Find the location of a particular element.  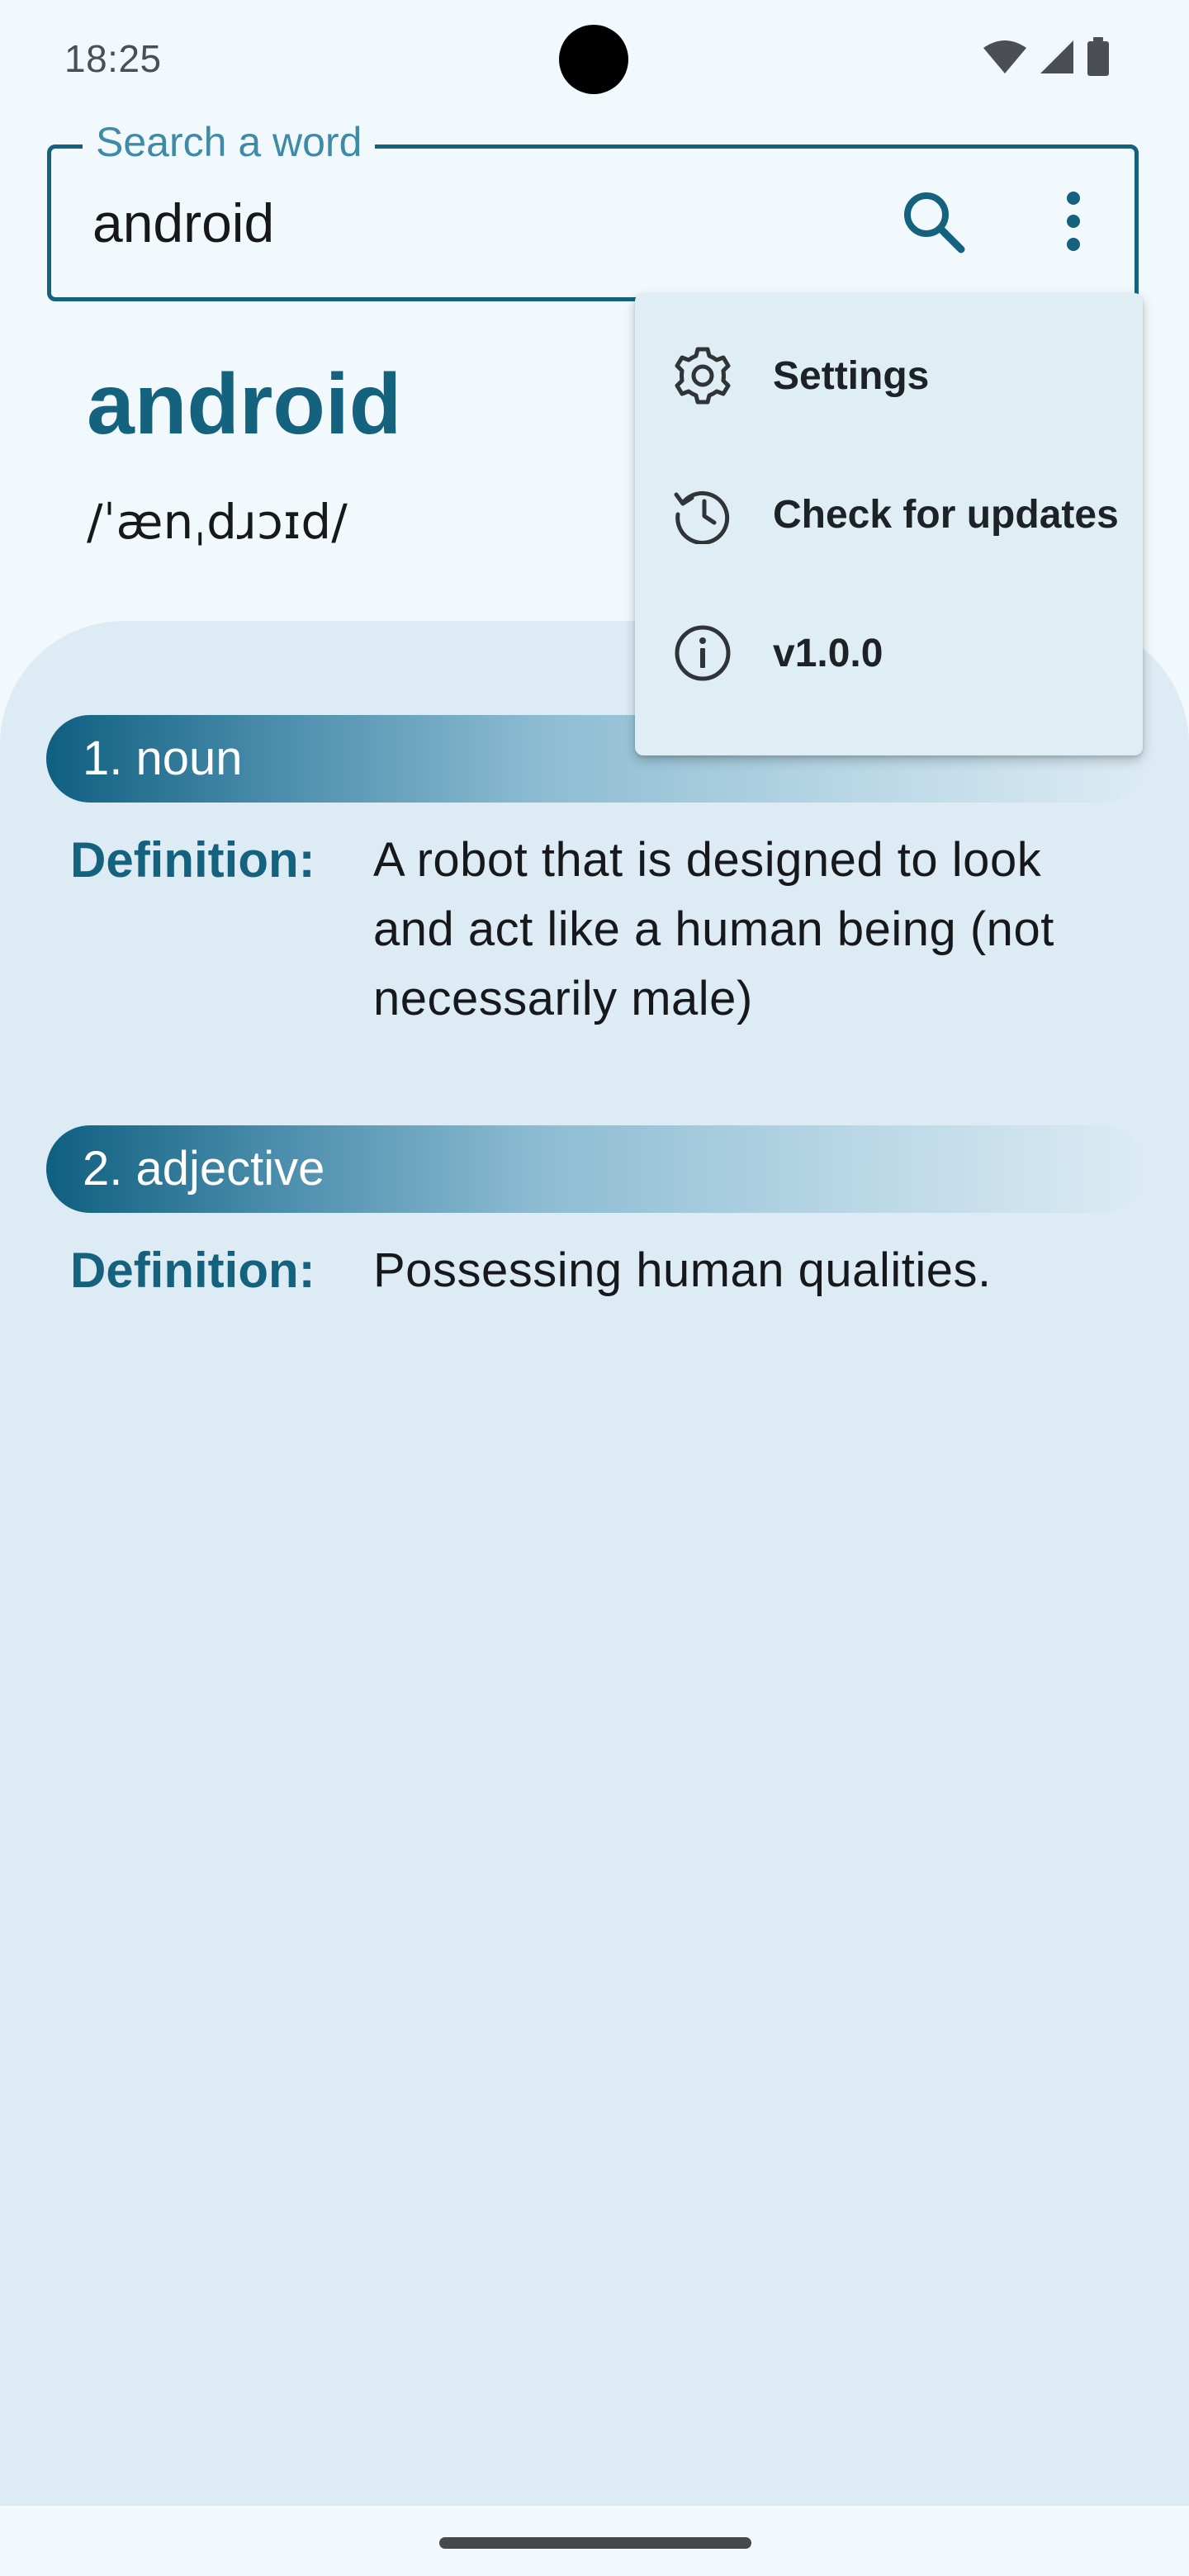

menu-item-label: Settings is located at coordinates (851, 375).